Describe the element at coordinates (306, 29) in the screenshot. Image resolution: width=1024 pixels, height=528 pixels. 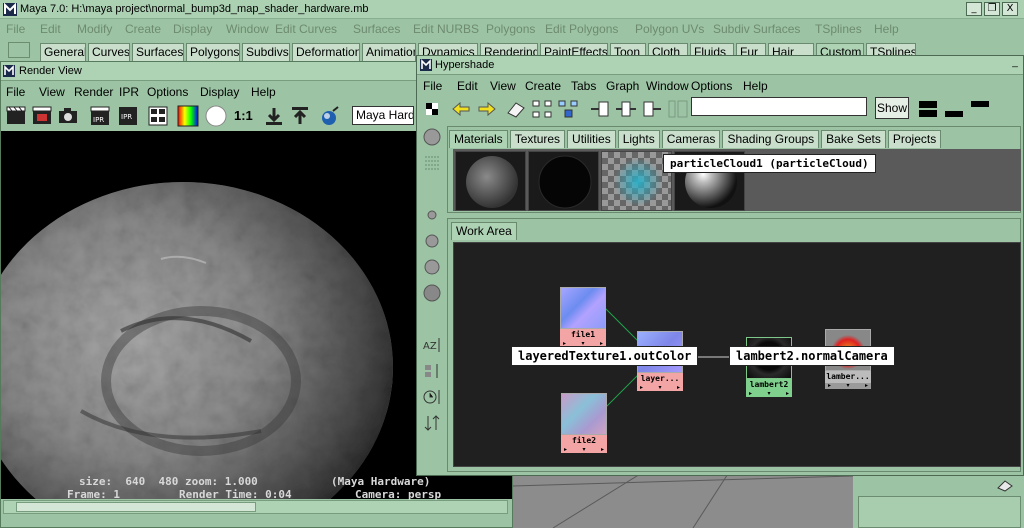
I see `menu-edit-curves: Edit Curves` at that location.